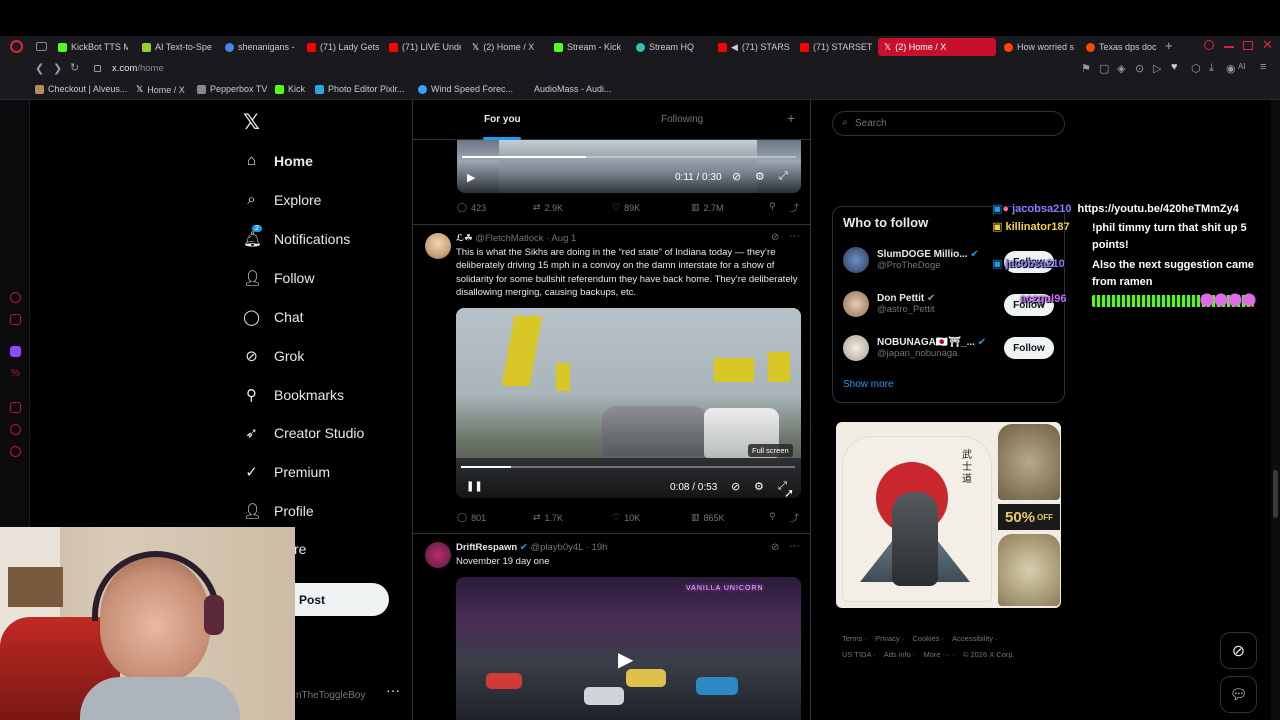 Image resolution: width=1280 pixels, height=720 pixels. I want to click on video-player-2: Full screen ❚❚ 0:08 / 0:53 ⊘ ⚙ ⤢ ➚, so click(628, 403).